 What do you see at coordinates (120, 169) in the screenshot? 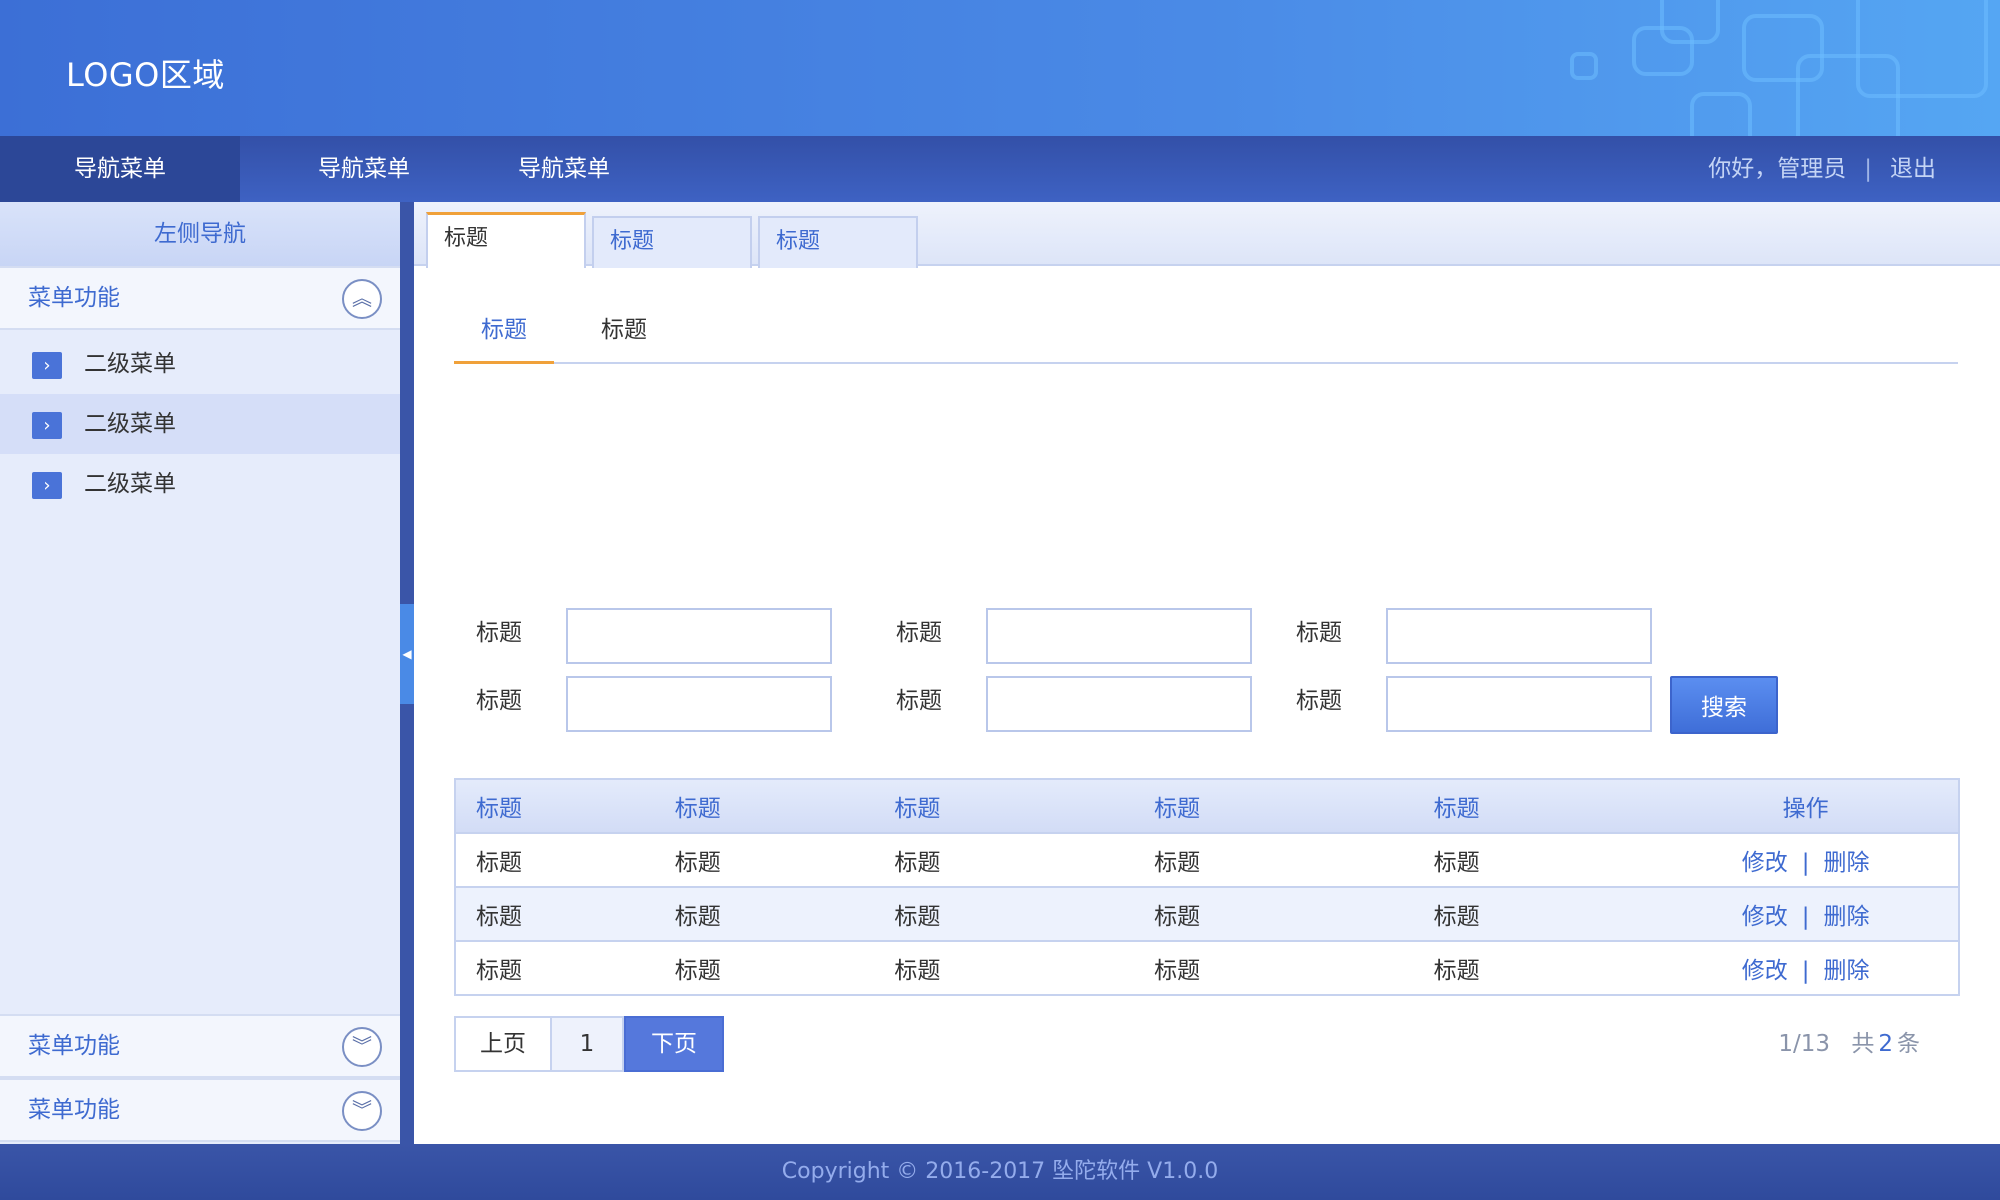
I see `nav-item-1: 导航菜单` at bounding box center [120, 169].